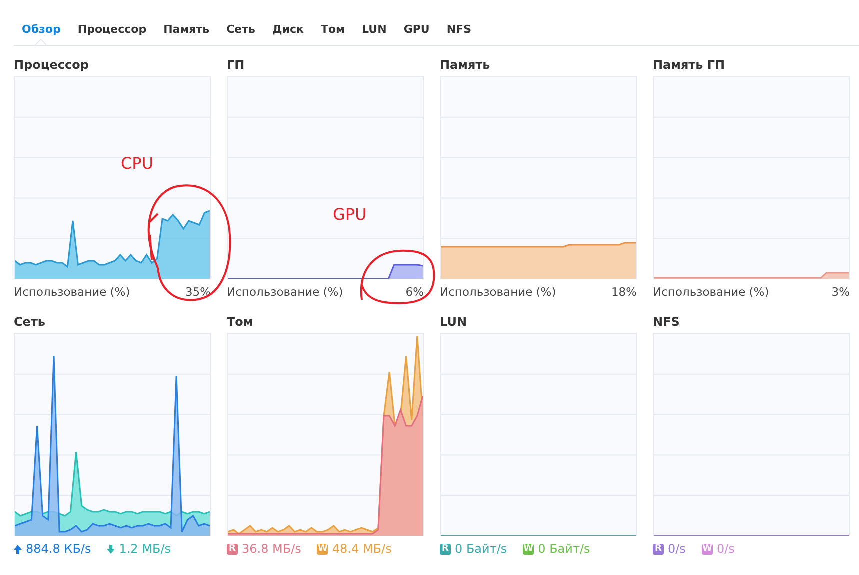 The image size is (859, 575). Describe the element at coordinates (288, 31) in the screenshot. I see `tab: Диск` at that location.